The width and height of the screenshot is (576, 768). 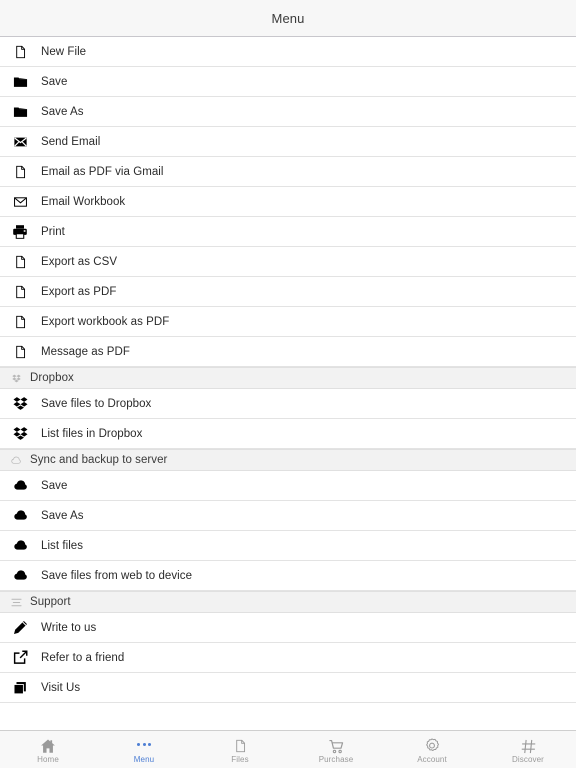 What do you see at coordinates (288, 262) in the screenshot?
I see `menu-item-export-as-csv: Export as CSV` at bounding box center [288, 262].